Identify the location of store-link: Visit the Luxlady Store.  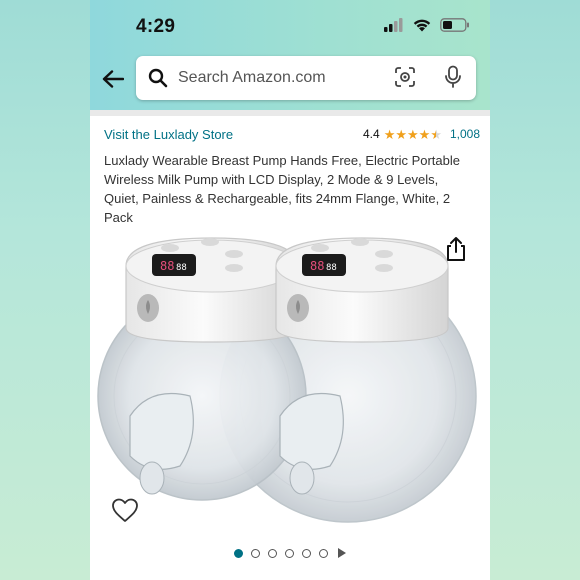
(168, 134).